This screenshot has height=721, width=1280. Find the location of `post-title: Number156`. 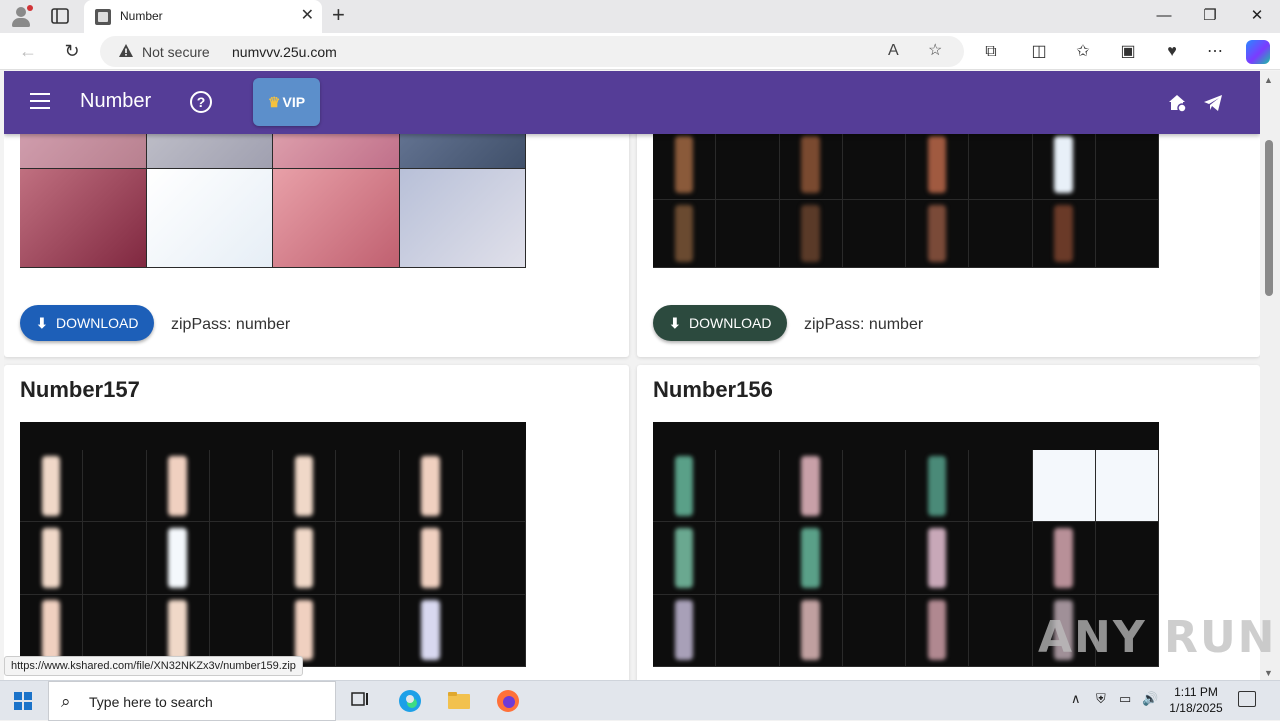

post-title: Number156 is located at coordinates (713, 390).